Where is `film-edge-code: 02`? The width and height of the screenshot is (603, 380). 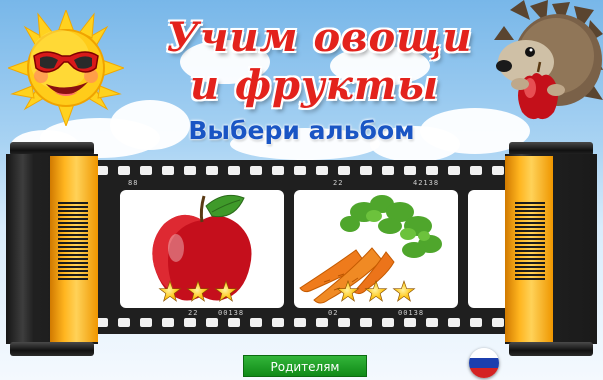
film-edge-code: 02 is located at coordinates (333, 313).